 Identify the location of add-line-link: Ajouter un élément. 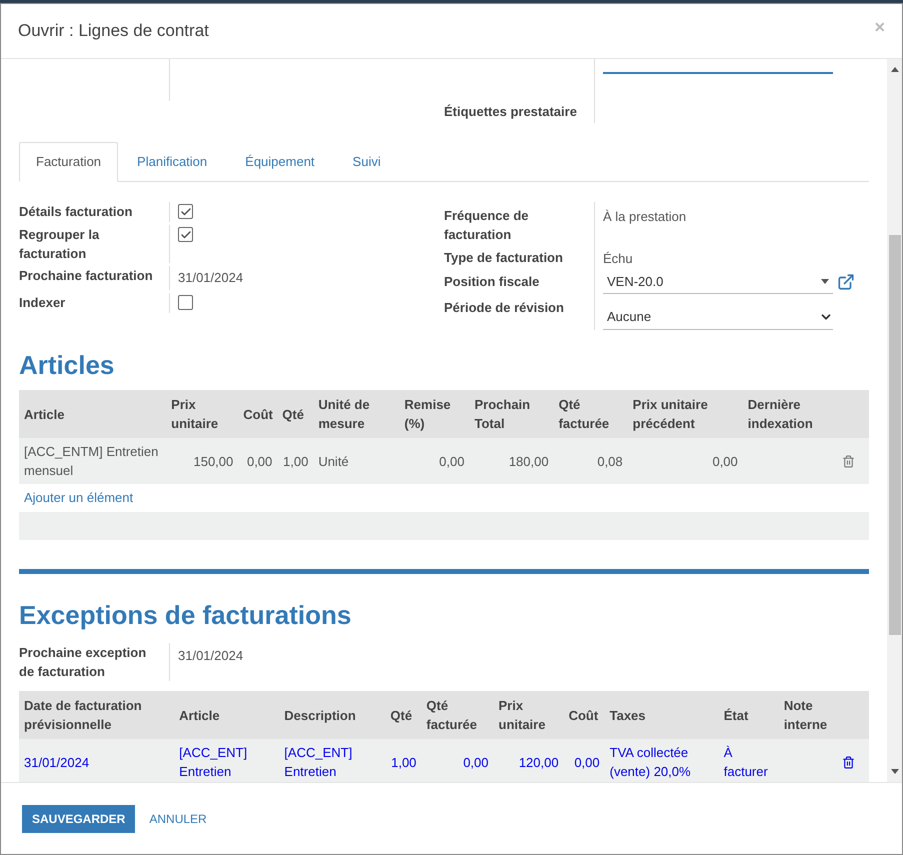
(79, 498).